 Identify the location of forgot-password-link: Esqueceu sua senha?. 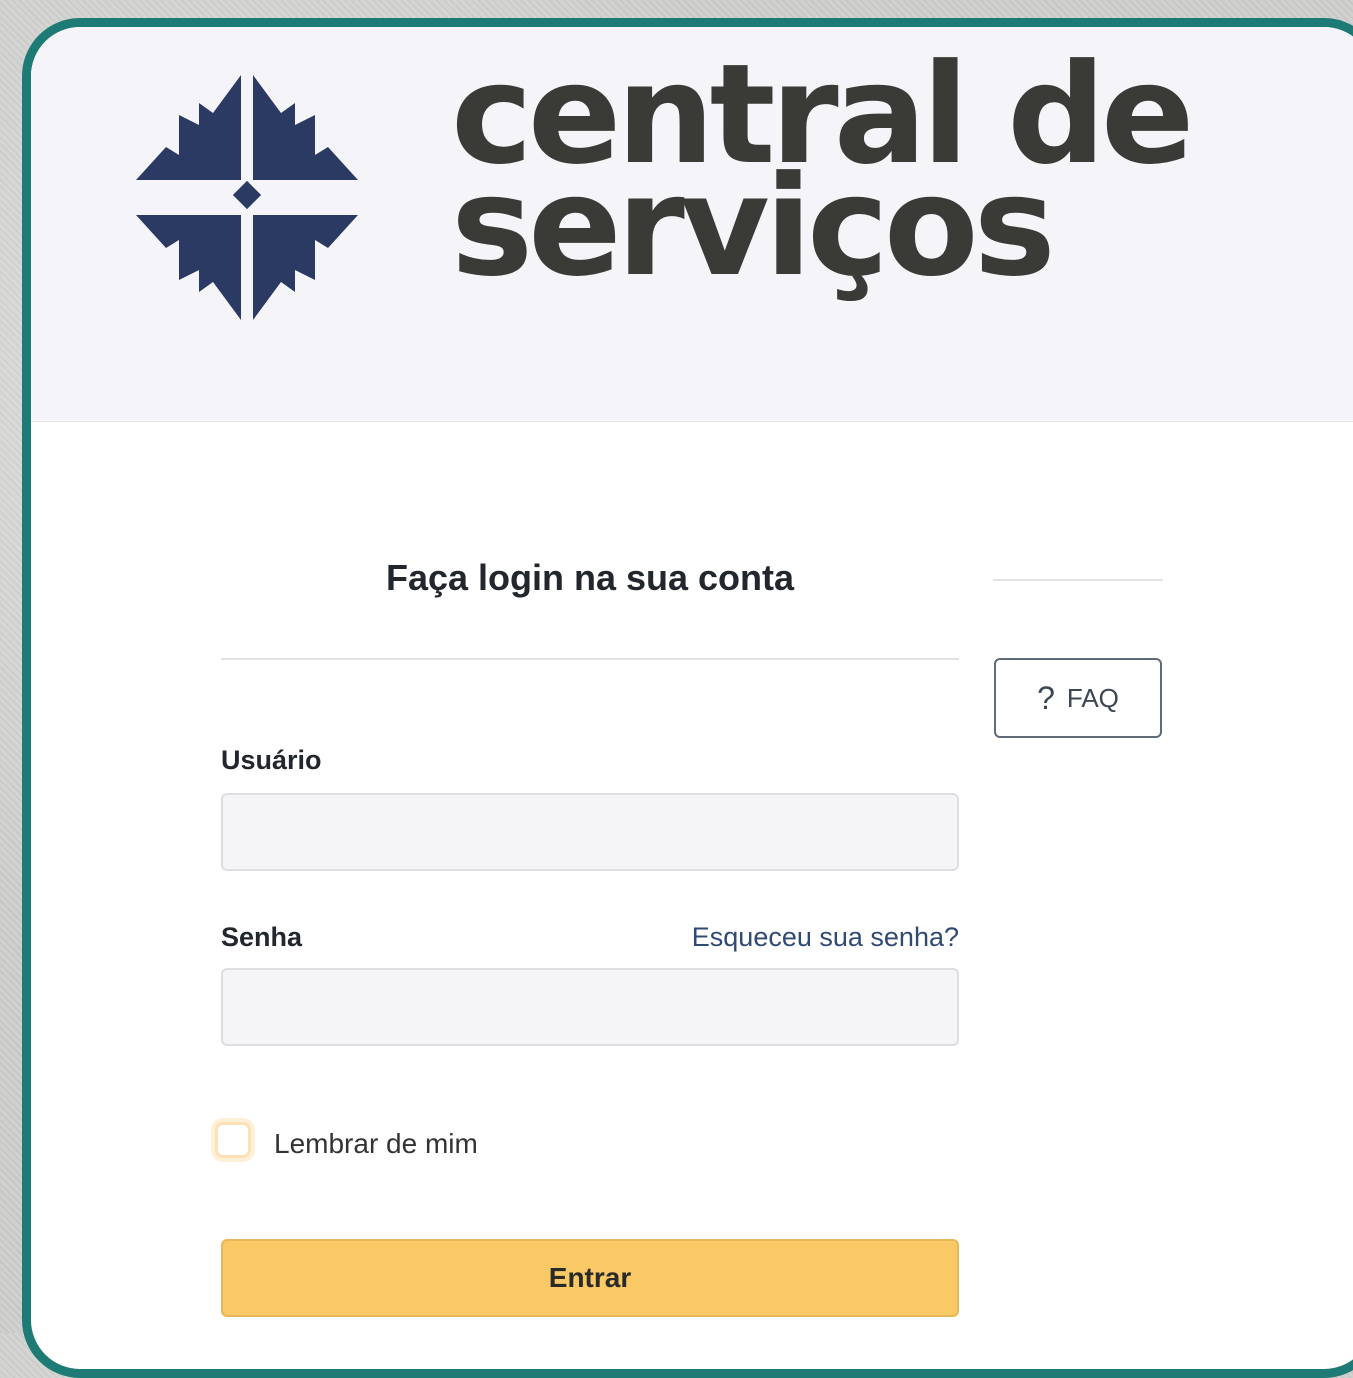
(825, 937).